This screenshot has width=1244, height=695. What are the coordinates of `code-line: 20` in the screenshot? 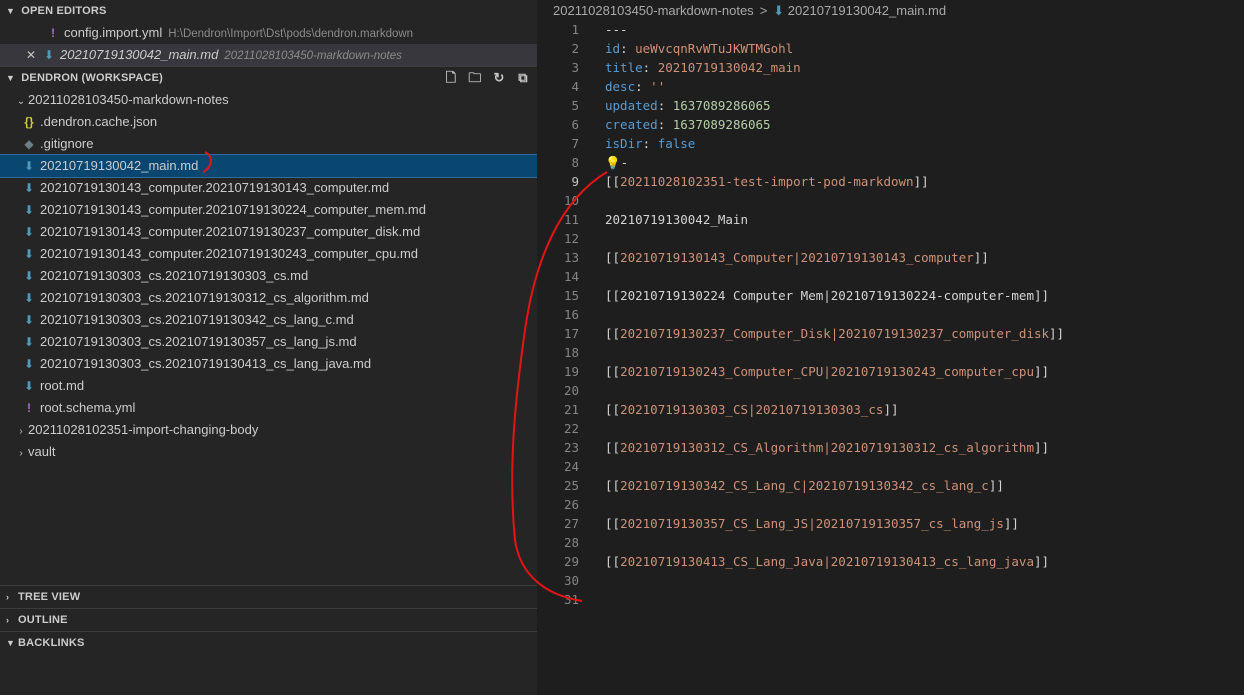 It's located at (571, 390).